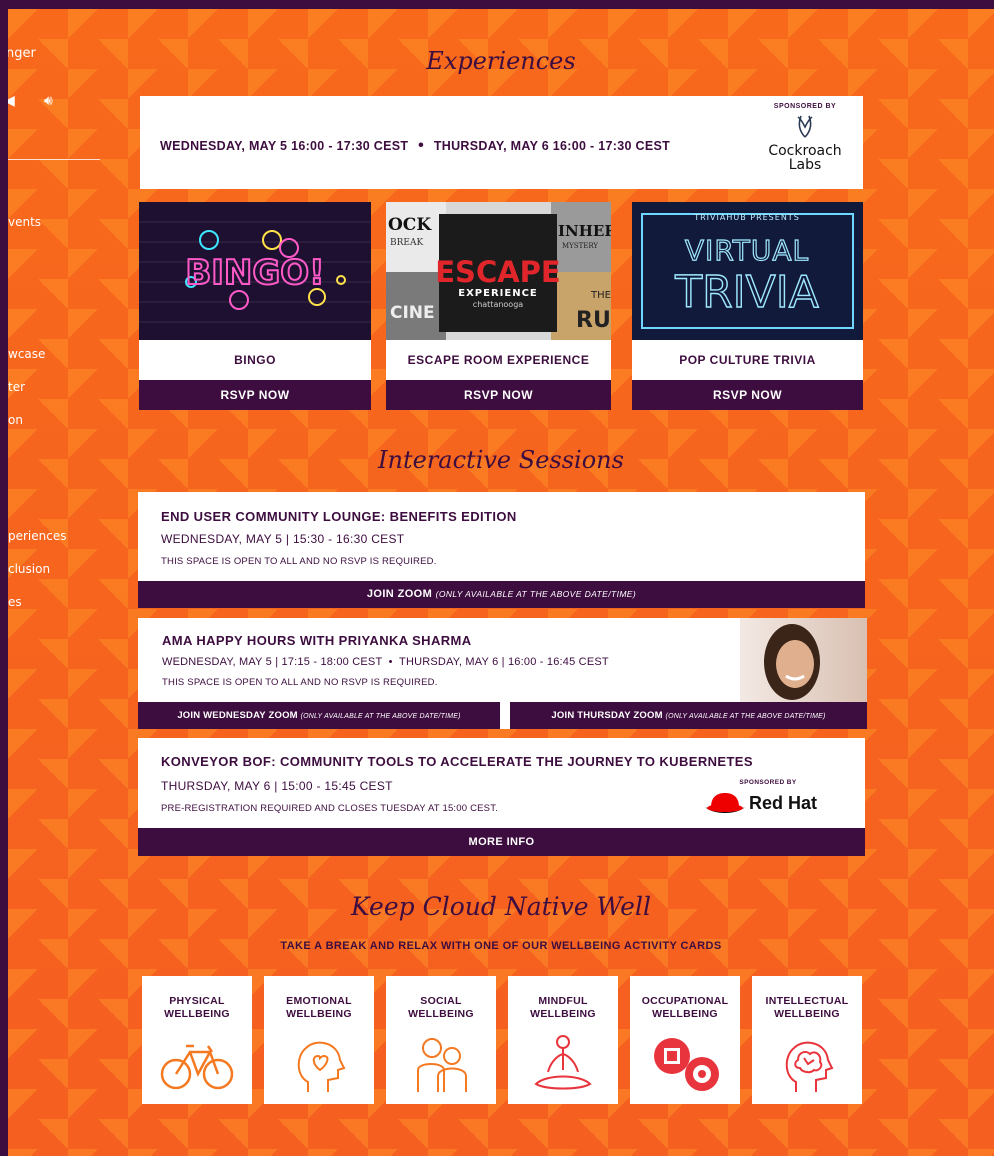 The height and width of the screenshot is (1156, 994). Describe the element at coordinates (809, 1066) in the screenshot. I see `brain-icon` at that location.